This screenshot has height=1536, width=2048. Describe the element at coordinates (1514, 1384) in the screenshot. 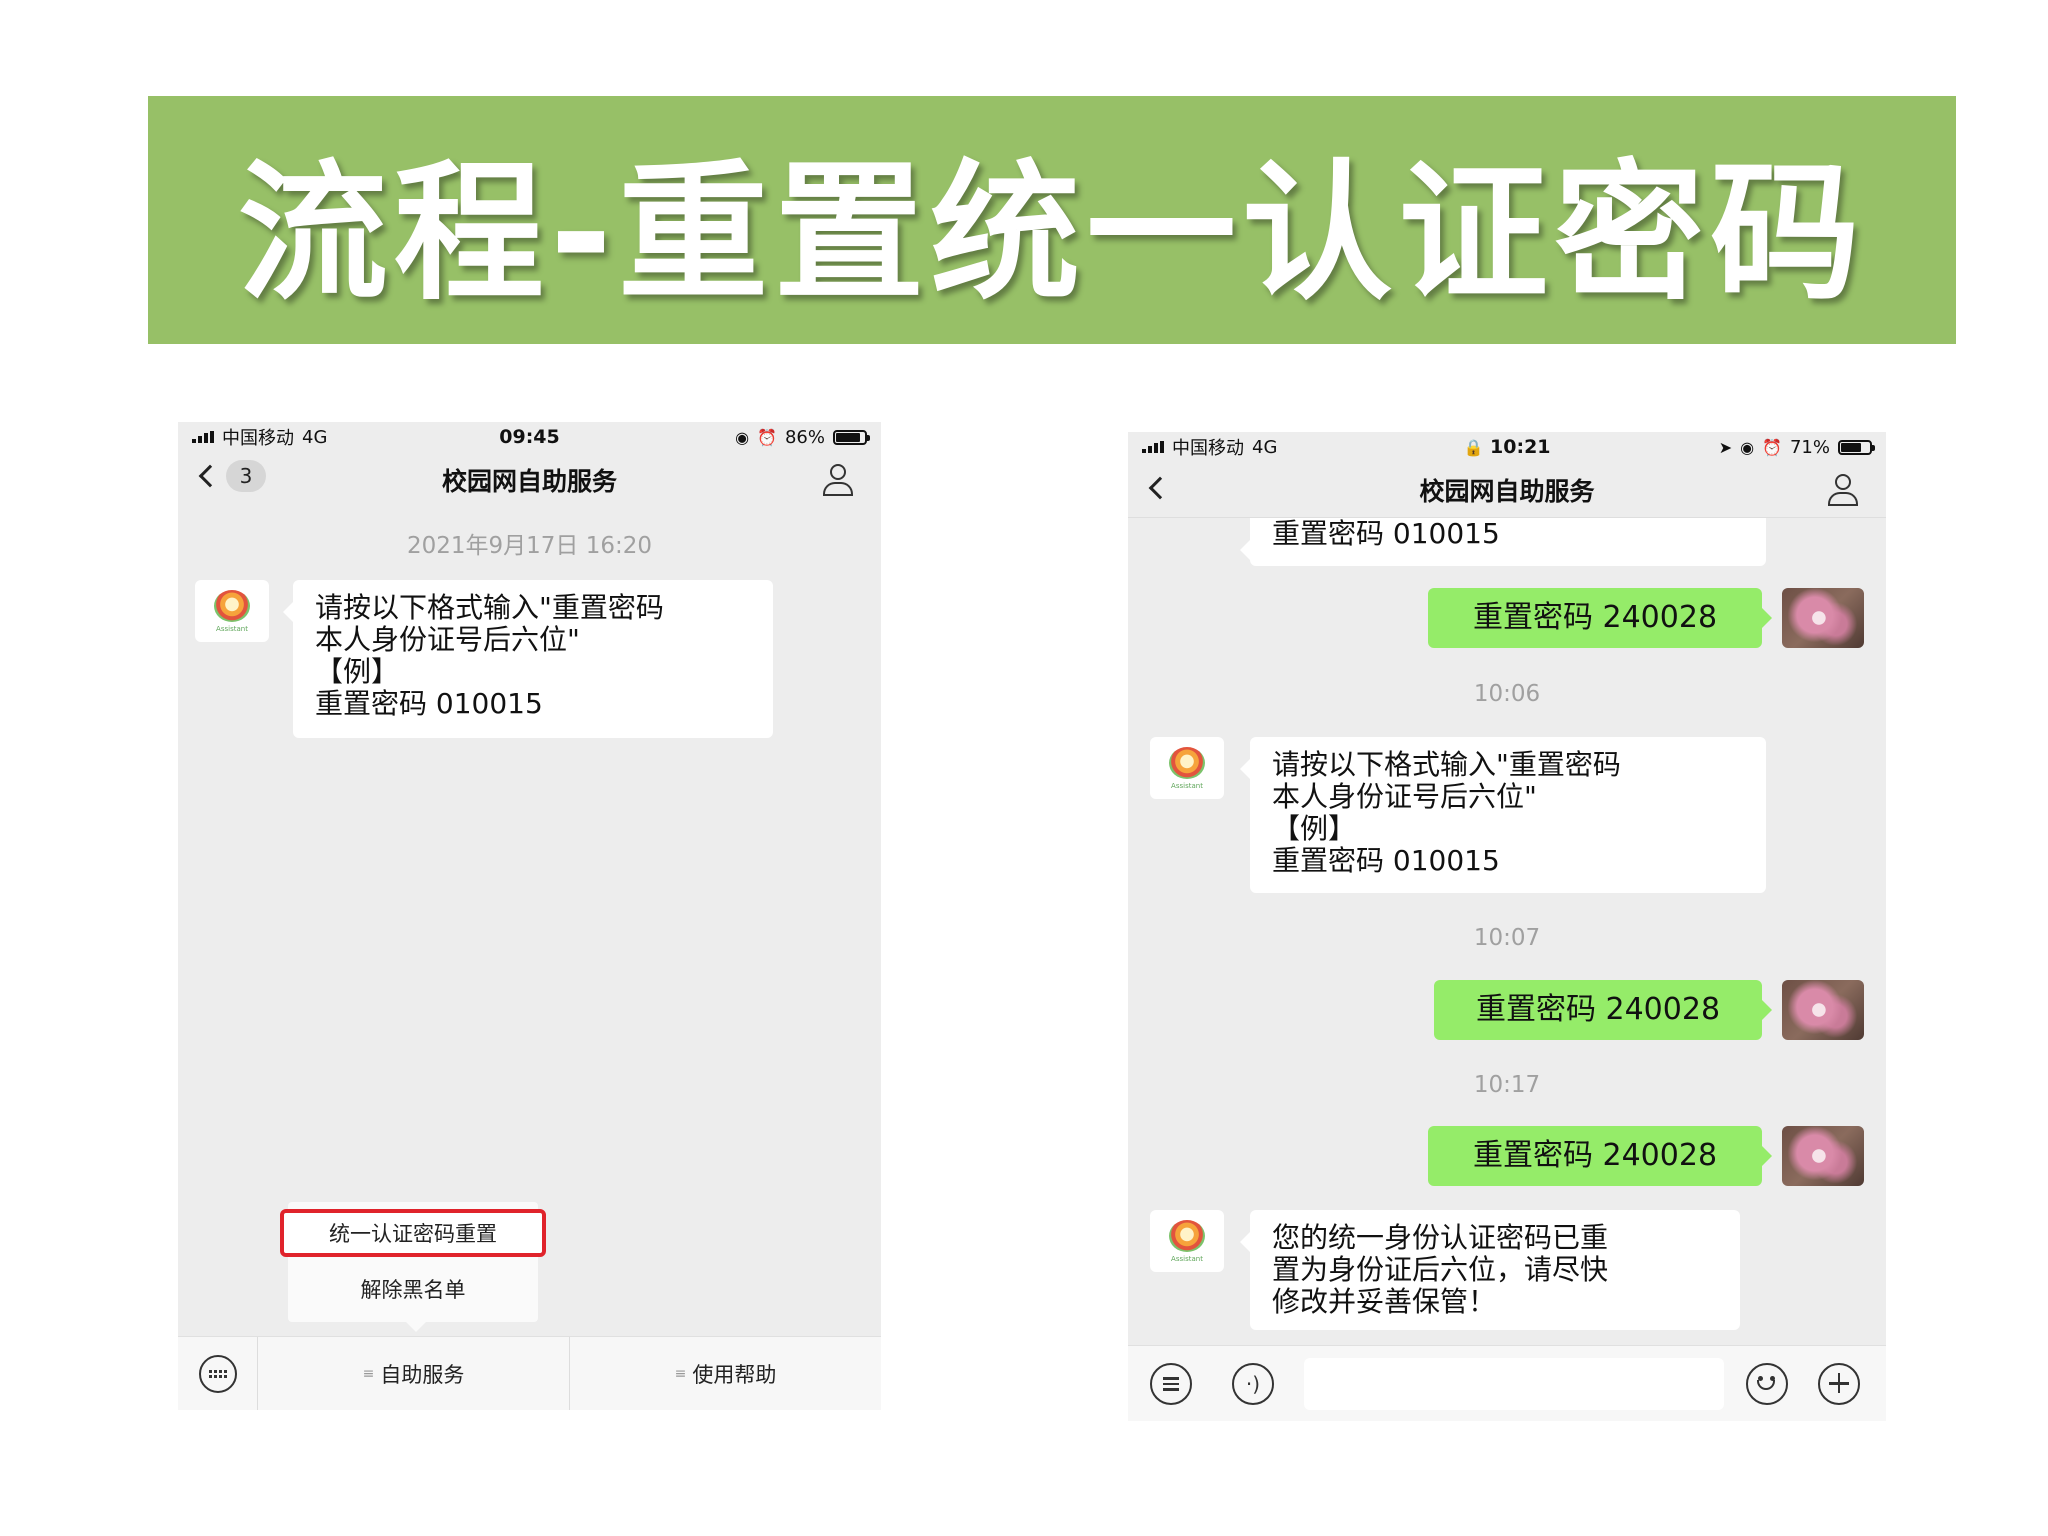

I see `message-input` at that location.